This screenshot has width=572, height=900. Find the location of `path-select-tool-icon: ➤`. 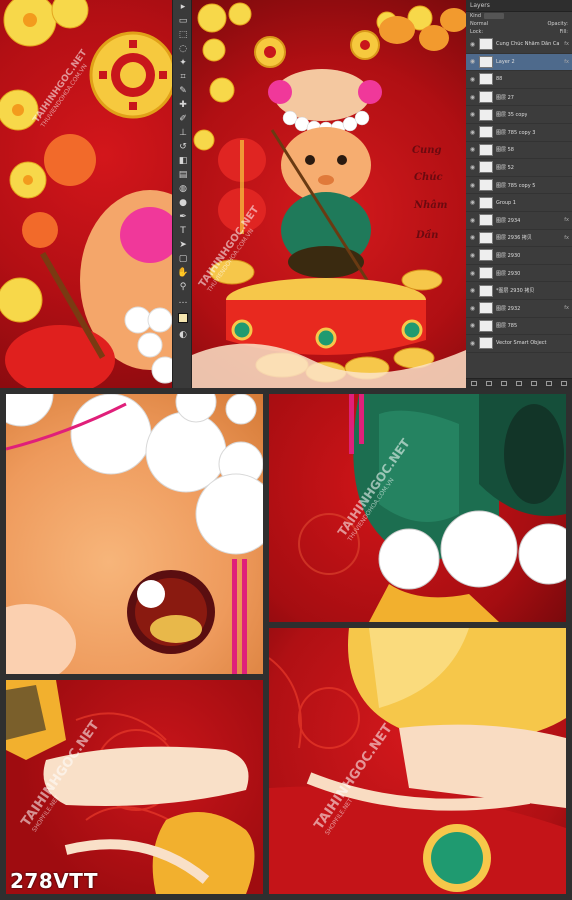

path-select-tool-icon: ➤ is located at coordinates (182, 245).